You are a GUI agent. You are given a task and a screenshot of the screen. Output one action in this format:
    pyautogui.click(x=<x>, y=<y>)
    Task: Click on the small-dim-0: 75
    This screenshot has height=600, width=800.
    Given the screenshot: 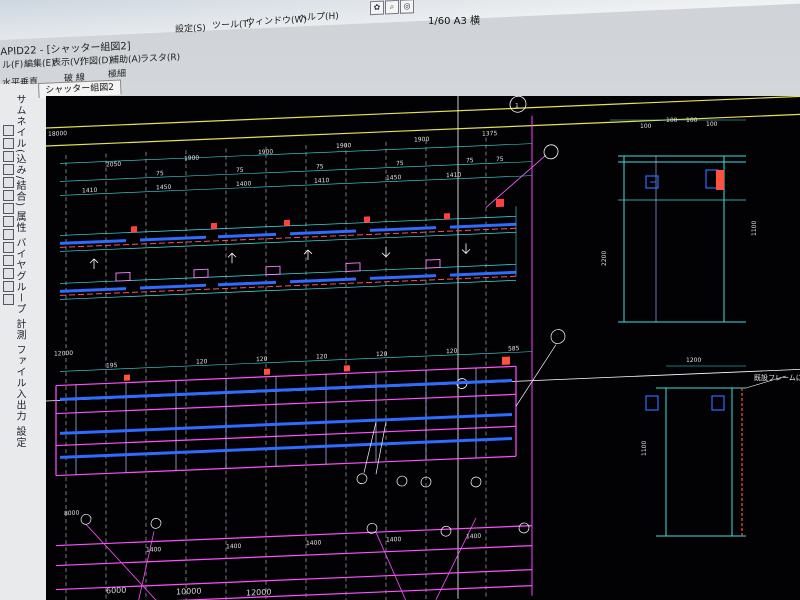 What is the action you would take?
    pyautogui.click(x=160, y=173)
    